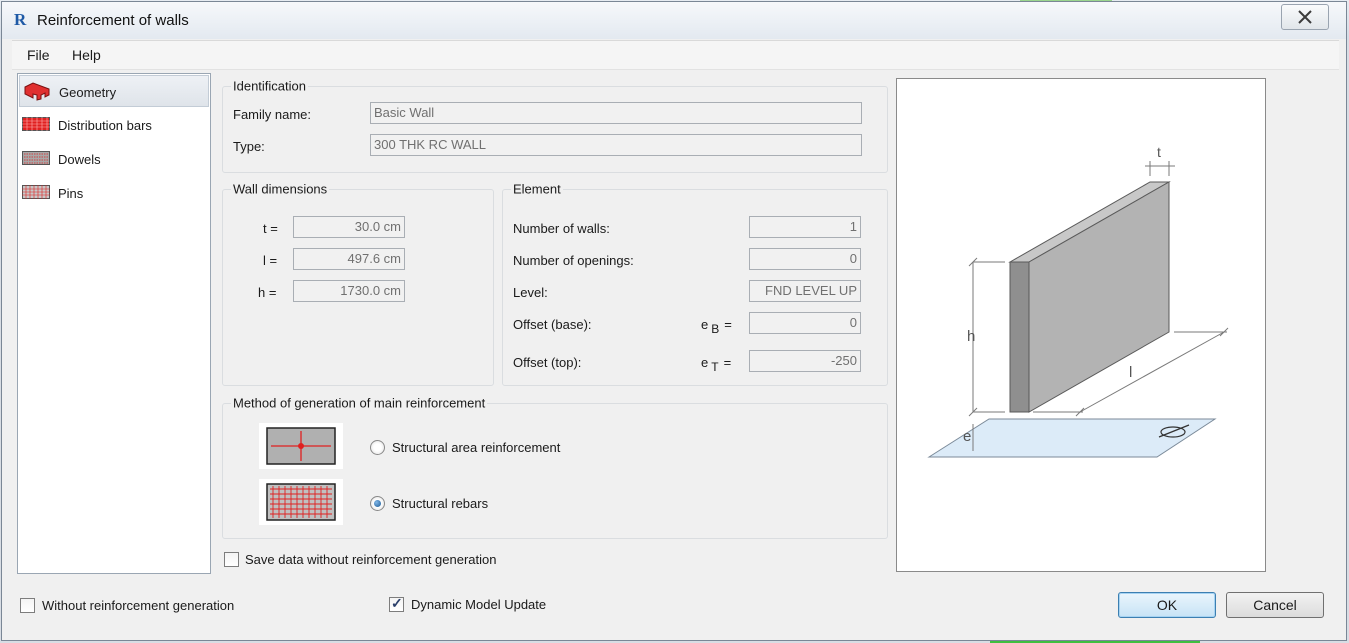 The image size is (1349, 643). Describe the element at coordinates (349, 259) in the screenshot. I see `l-field: 497.6 cm` at that location.